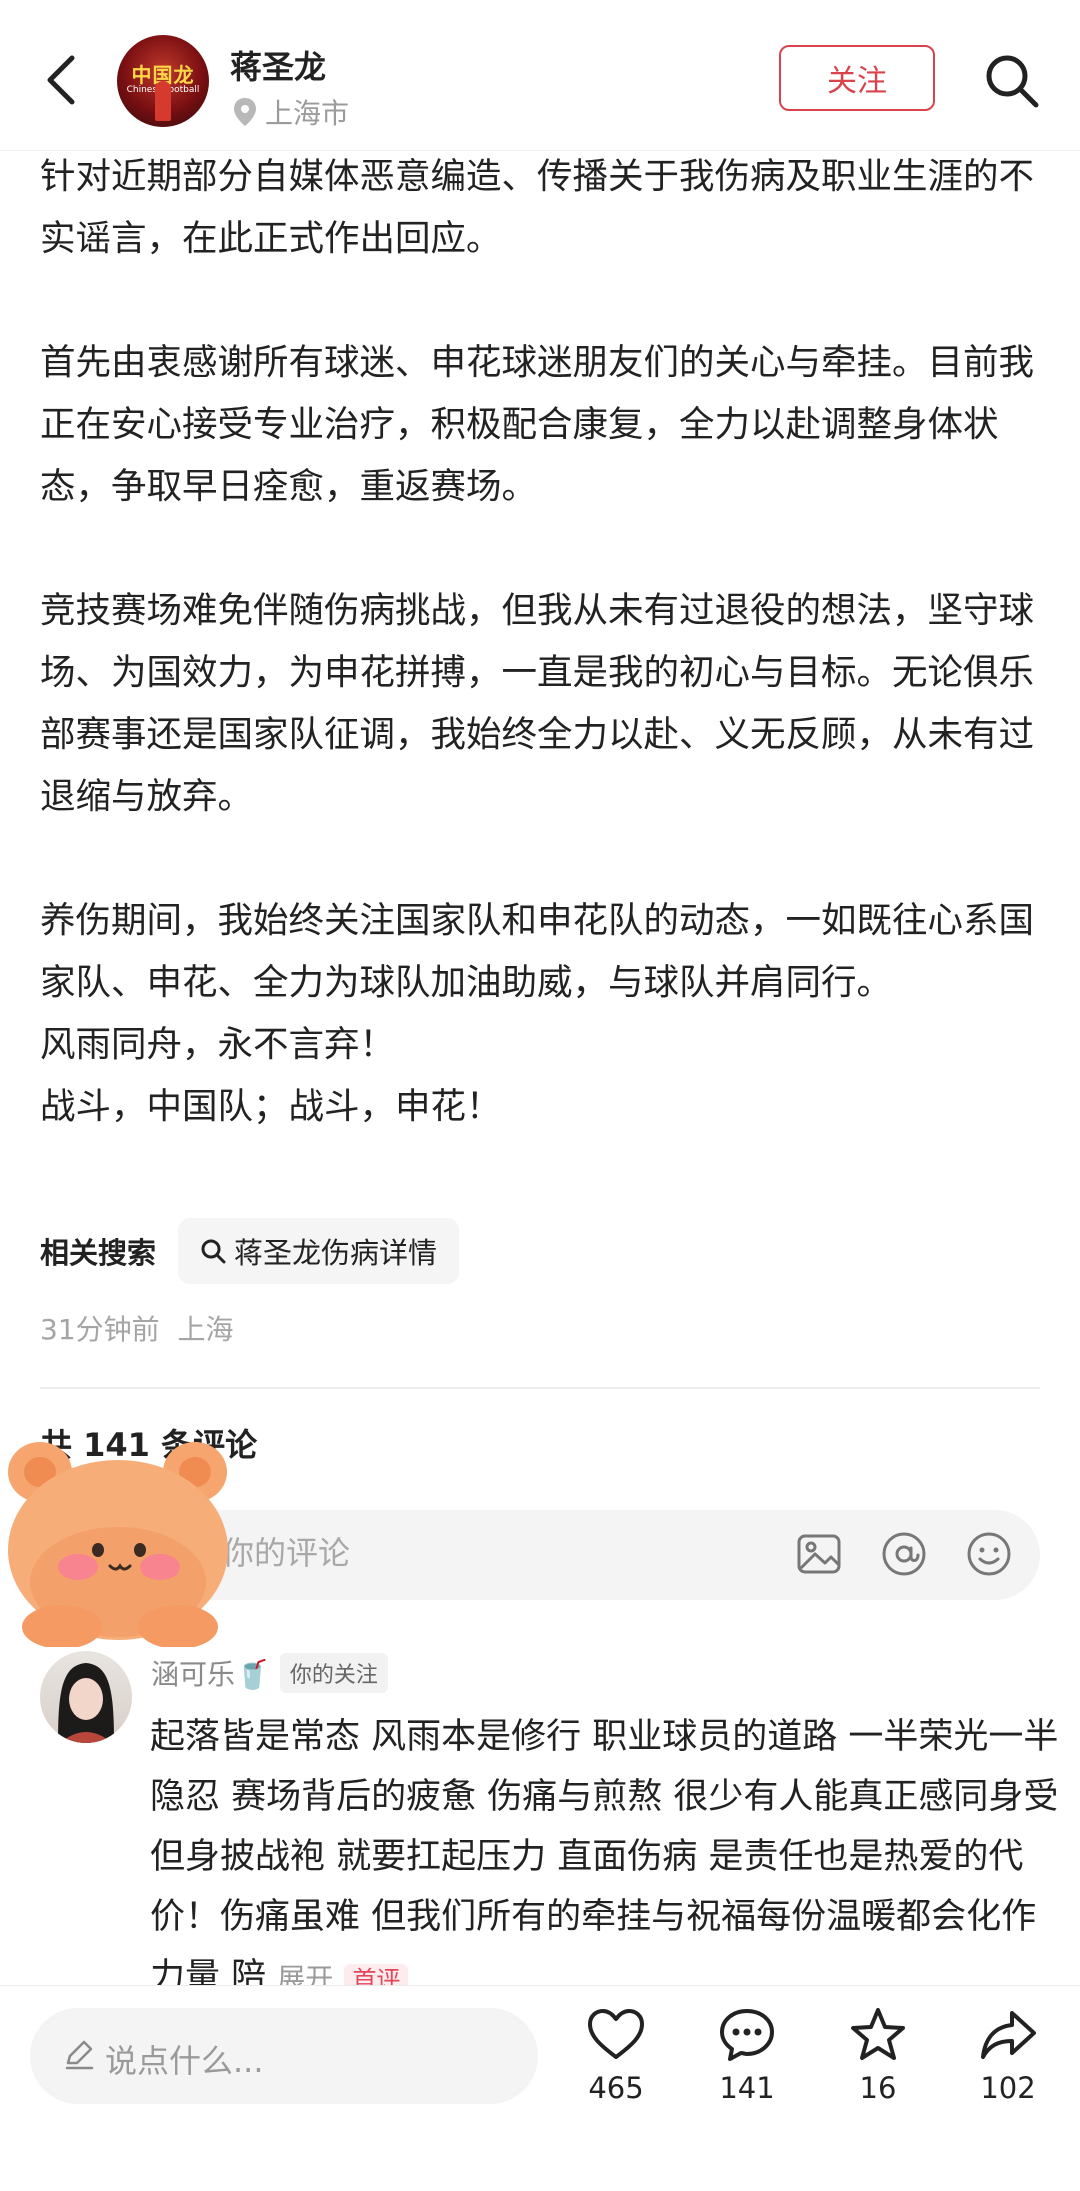  I want to click on image-icon, so click(819, 1554).